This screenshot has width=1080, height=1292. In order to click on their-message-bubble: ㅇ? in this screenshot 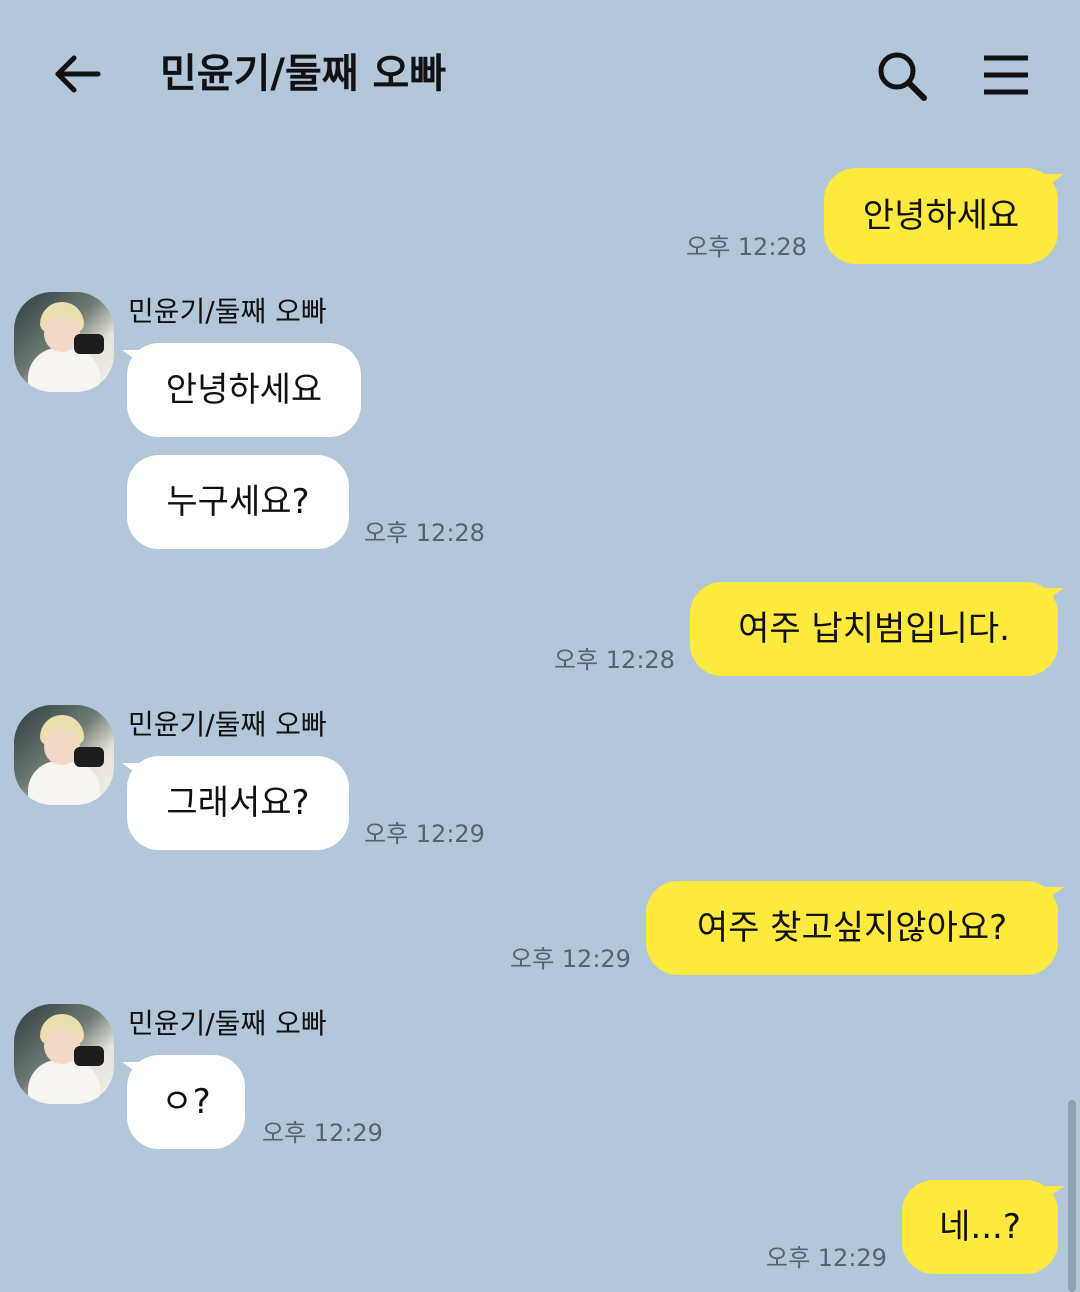, I will do `click(186, 1102)`.